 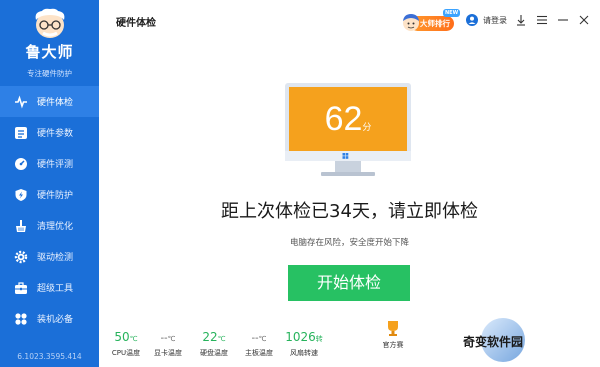 I want to click on sidebar-item-health-check: 硬件体检, so click(x=49, y=101).